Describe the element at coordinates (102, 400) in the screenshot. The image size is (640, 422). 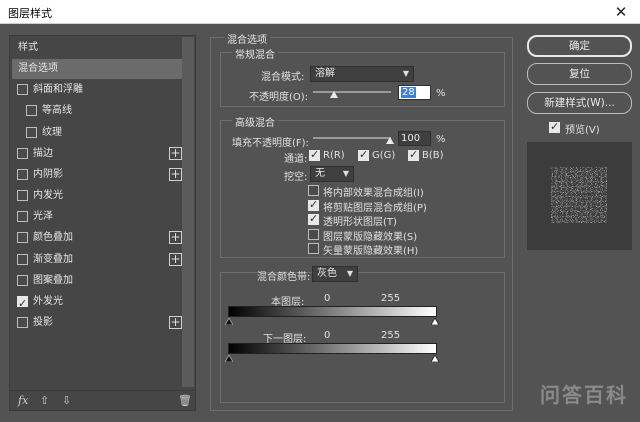
I see `styles-list-toolbar: fx ⇧ ⇩ 🗑` at that location.